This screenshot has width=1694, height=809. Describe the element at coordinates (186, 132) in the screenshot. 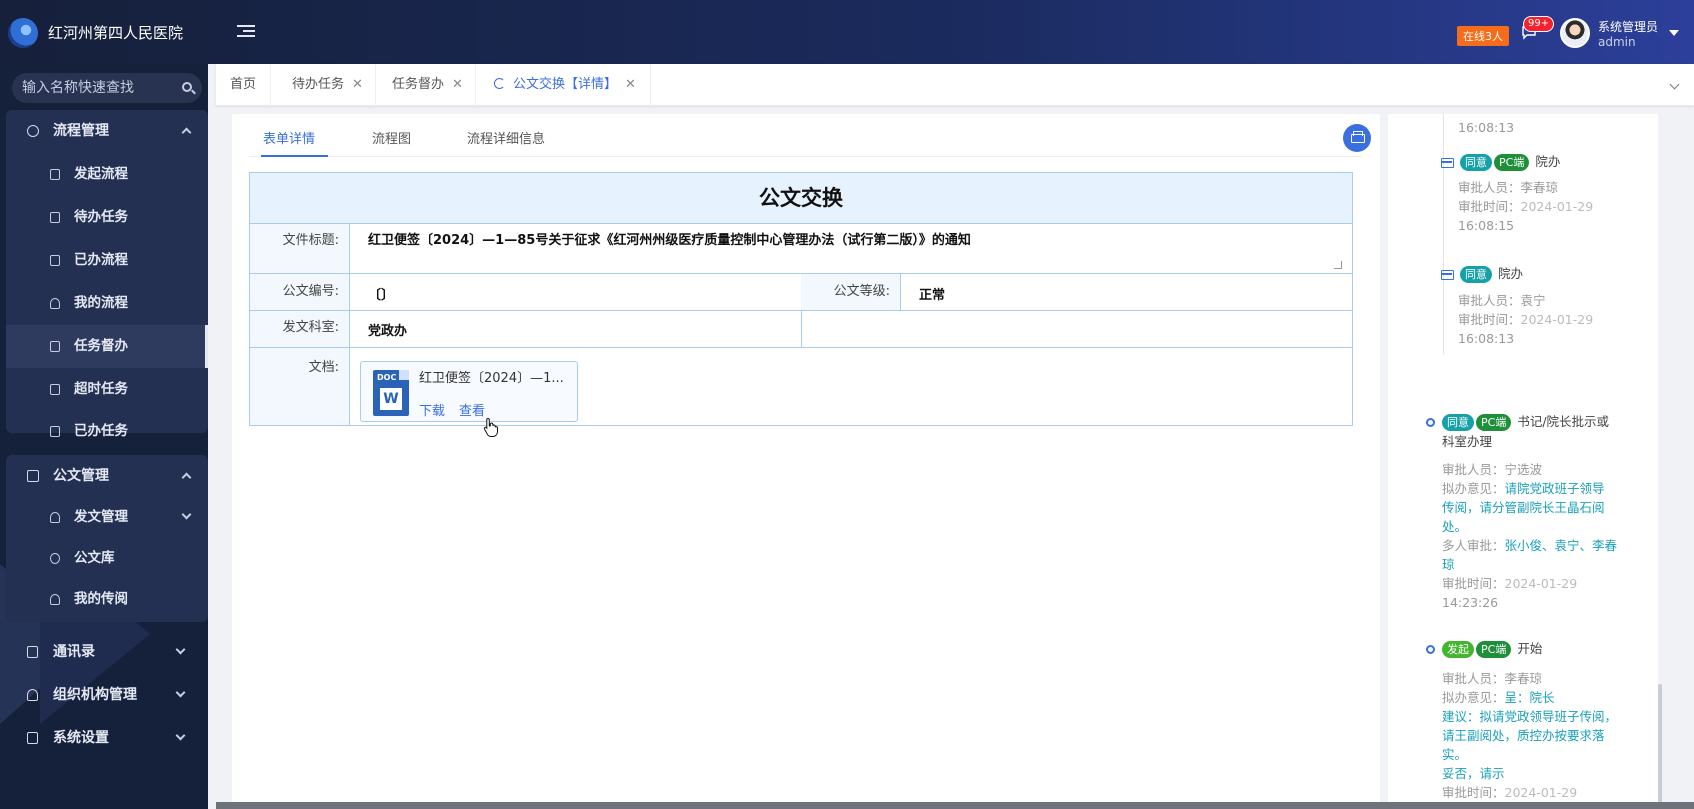

I see `chevron-up-icon` at that location.